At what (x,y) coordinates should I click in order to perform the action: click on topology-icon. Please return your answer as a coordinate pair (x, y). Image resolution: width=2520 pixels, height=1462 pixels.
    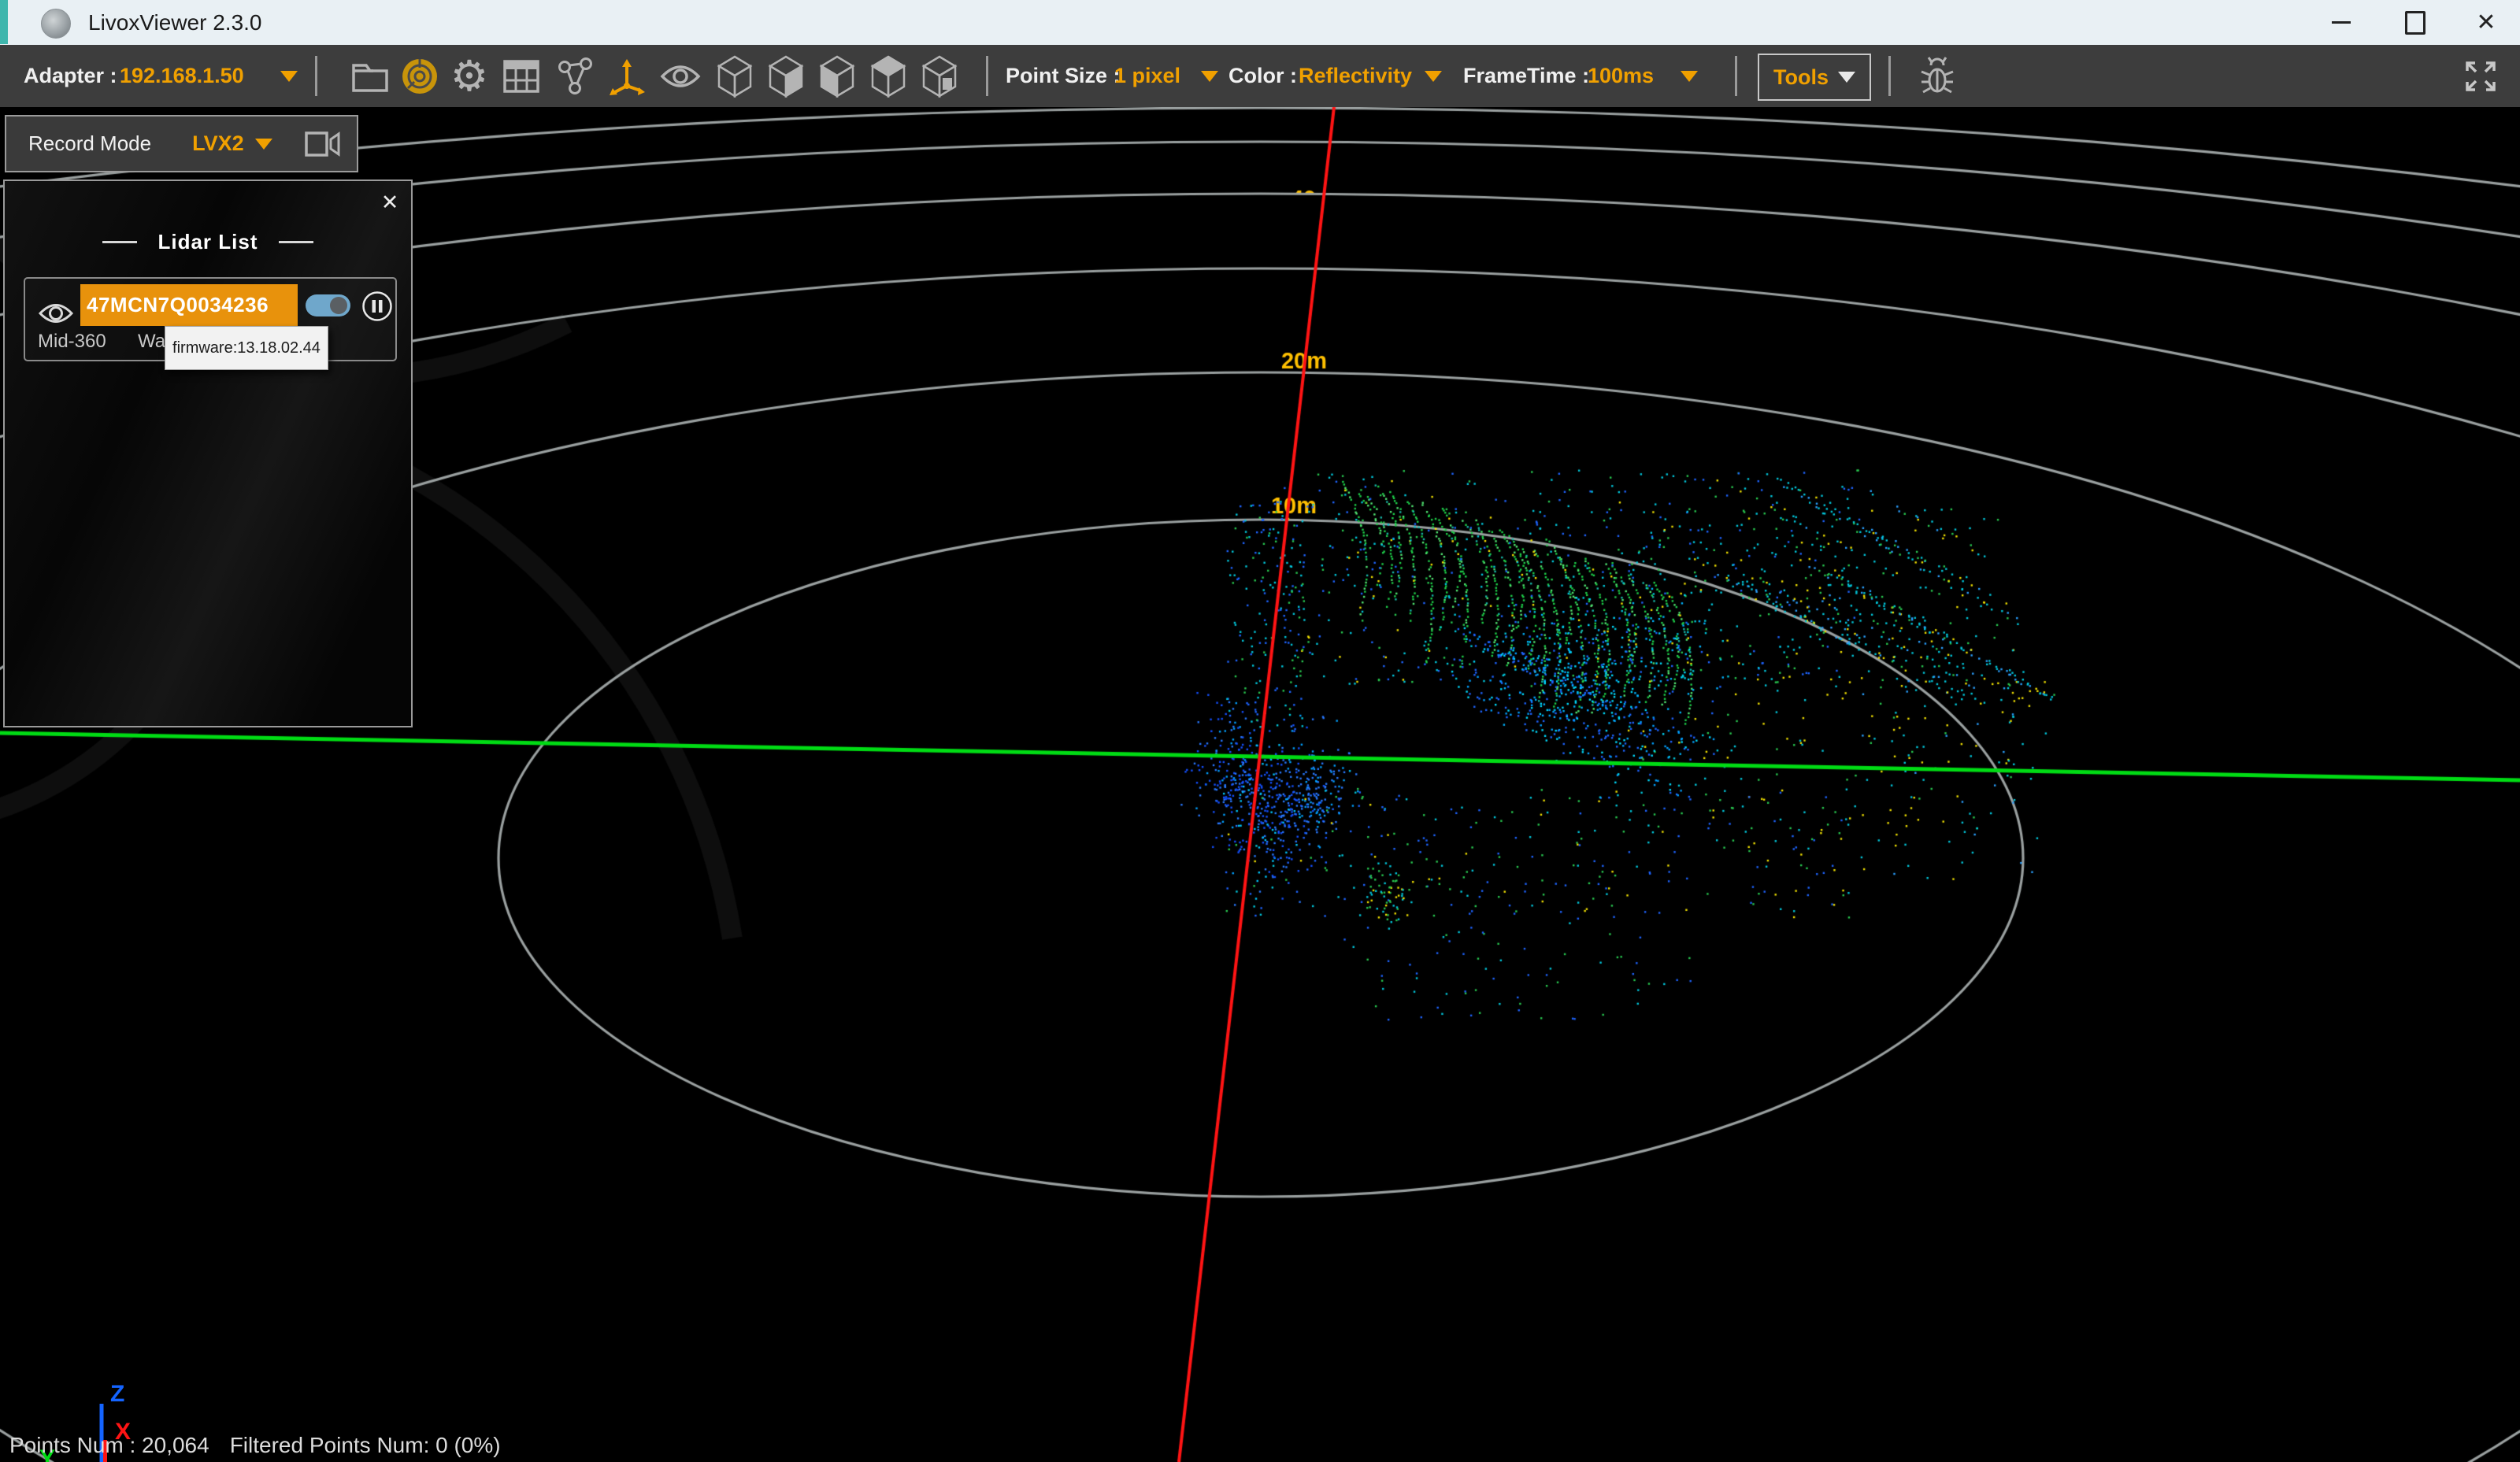
    Looking at the image, I should click on (575, 75).